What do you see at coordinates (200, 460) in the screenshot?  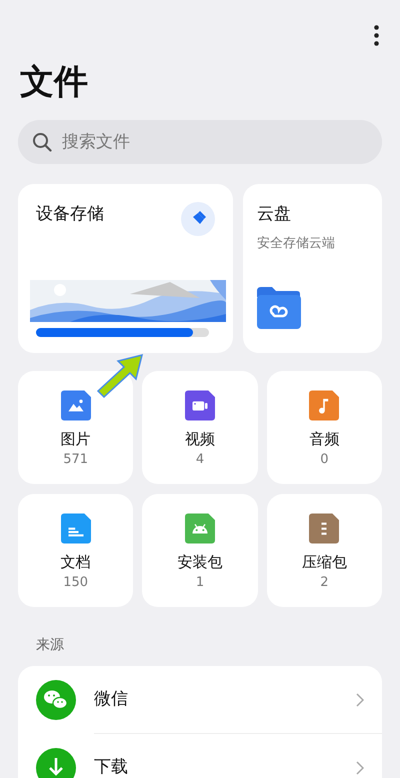 I see `file-count: 4` at bounding box center [200, 460].